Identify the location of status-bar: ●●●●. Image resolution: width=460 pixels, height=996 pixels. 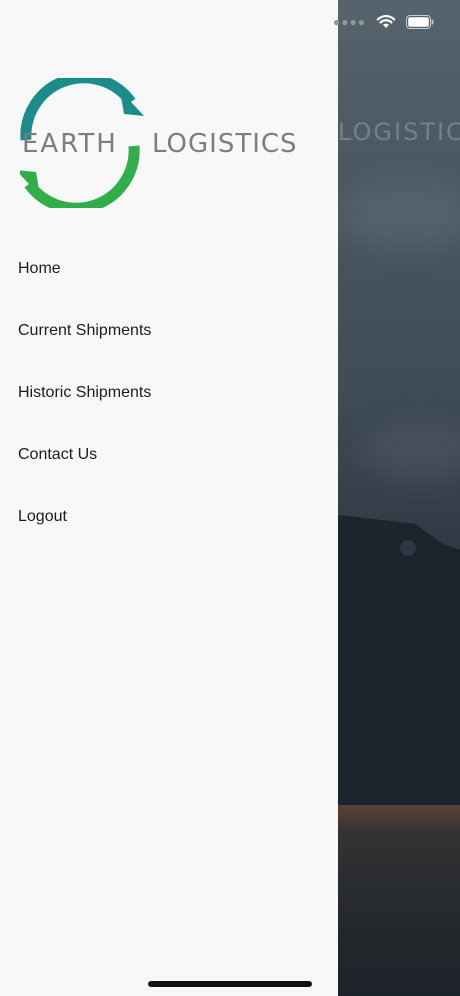
(230, 25).